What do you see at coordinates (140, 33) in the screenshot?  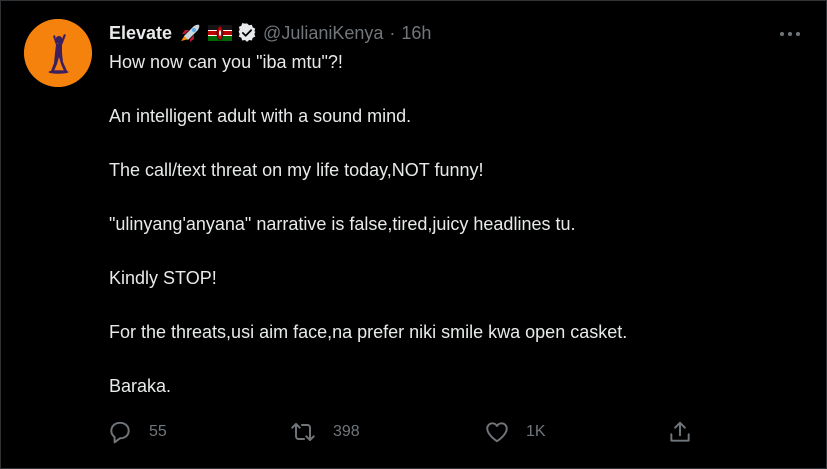 I see `display-name: Elevate` at bounding box center [140, 33].